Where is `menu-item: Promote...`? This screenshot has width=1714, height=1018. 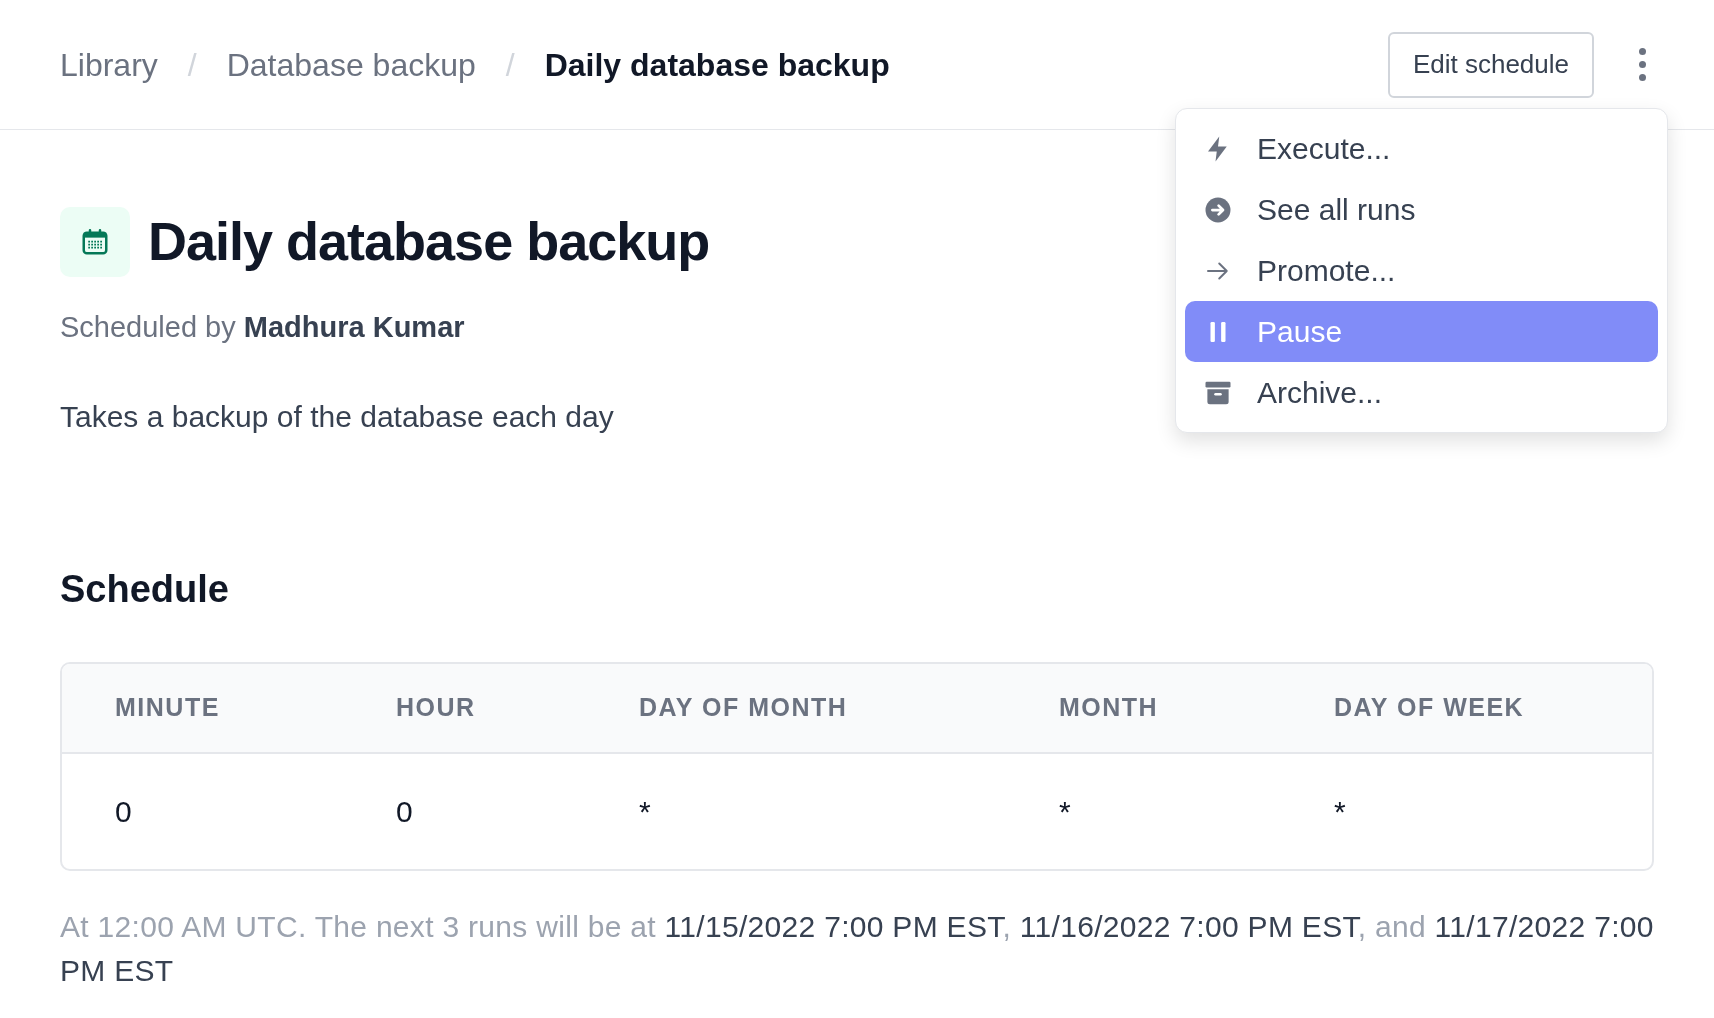 menu-item: Promote... is located at coordinates (1421, 270).